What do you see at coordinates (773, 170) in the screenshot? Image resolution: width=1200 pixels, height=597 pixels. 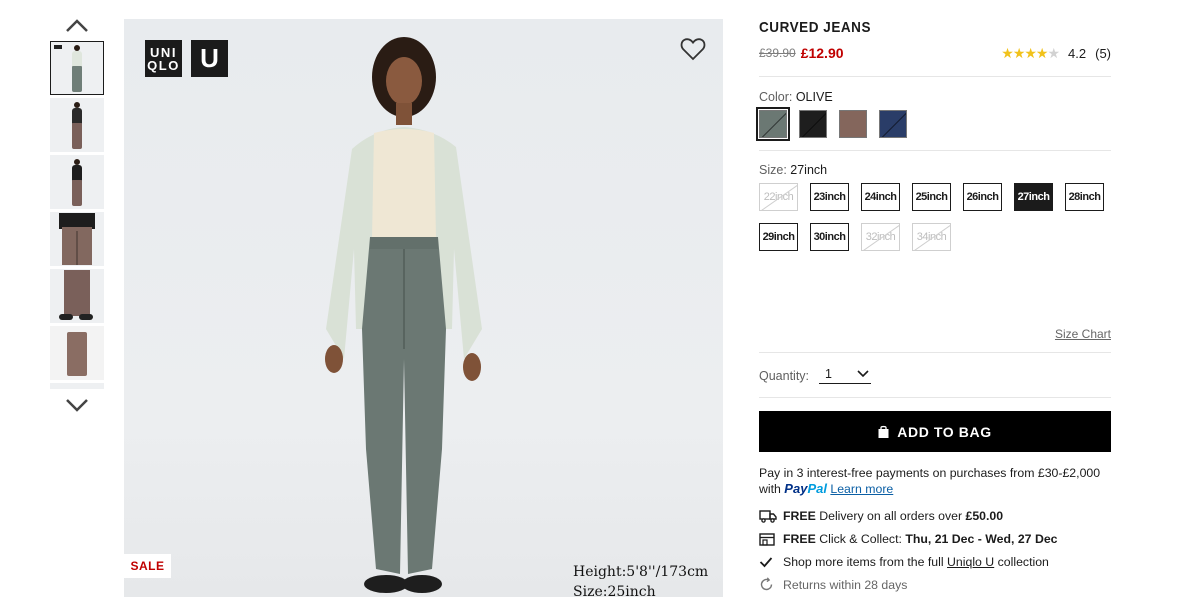 I see `size-label: Size:` at bounding box center [773, 170].